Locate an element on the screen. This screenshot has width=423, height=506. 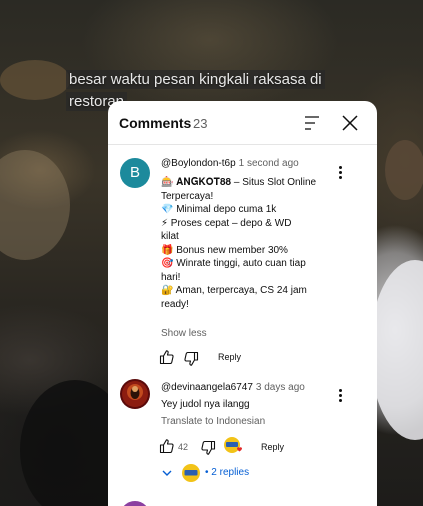
creator-avatar-icon is located at coordinates (191, 473).